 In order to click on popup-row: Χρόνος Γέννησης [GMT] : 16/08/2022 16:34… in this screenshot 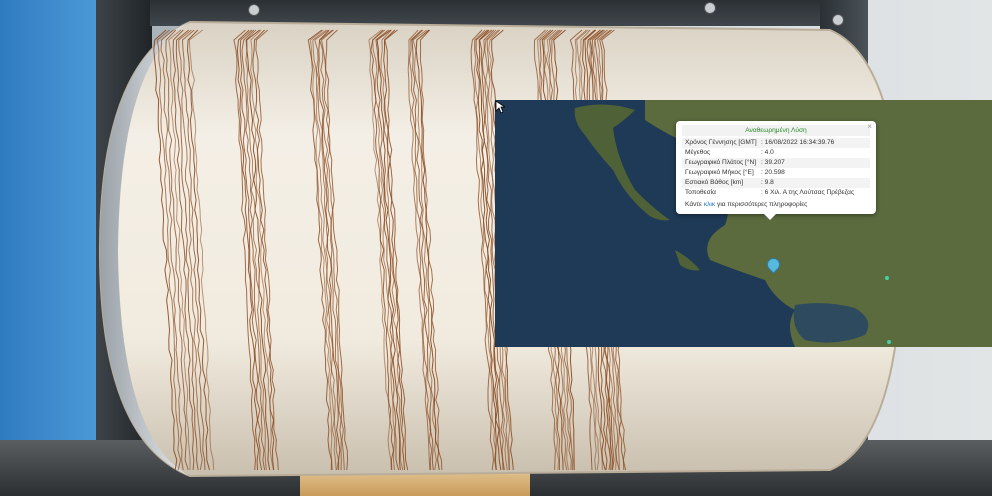, I will do `click(776, 143)`.